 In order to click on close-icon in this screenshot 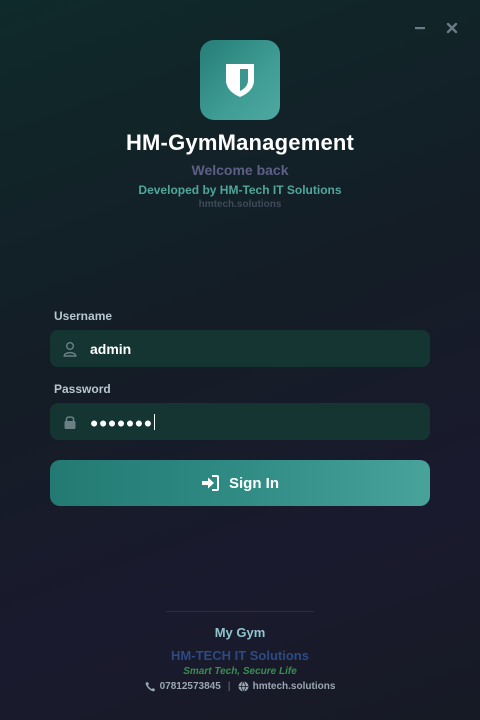, I will do `click(452, 28)`.